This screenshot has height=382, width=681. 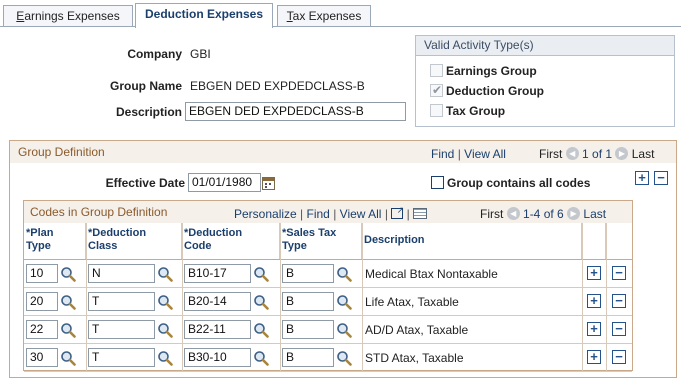 I want to click on codes-first-label: First, so click(x=492, y=214).